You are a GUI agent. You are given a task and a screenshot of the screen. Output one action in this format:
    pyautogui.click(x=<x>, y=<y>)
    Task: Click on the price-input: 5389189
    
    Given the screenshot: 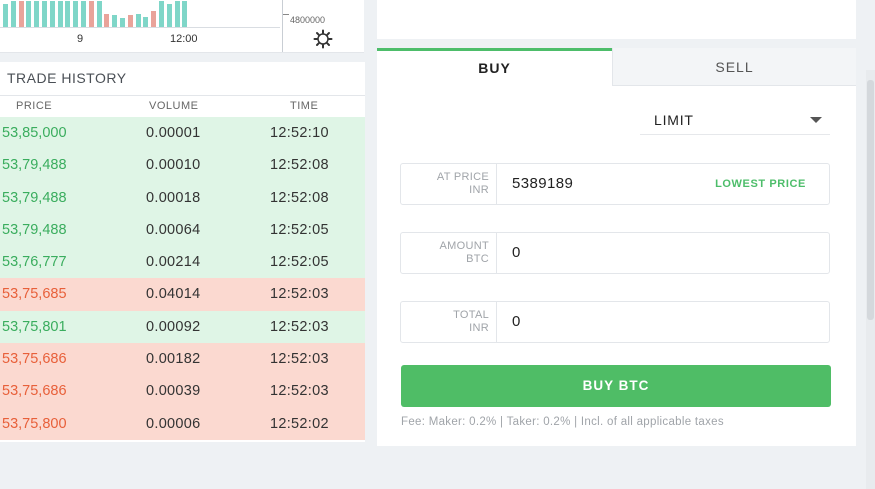 What is the action you would take?
    pyautogui.click(x=542, y=183)
    